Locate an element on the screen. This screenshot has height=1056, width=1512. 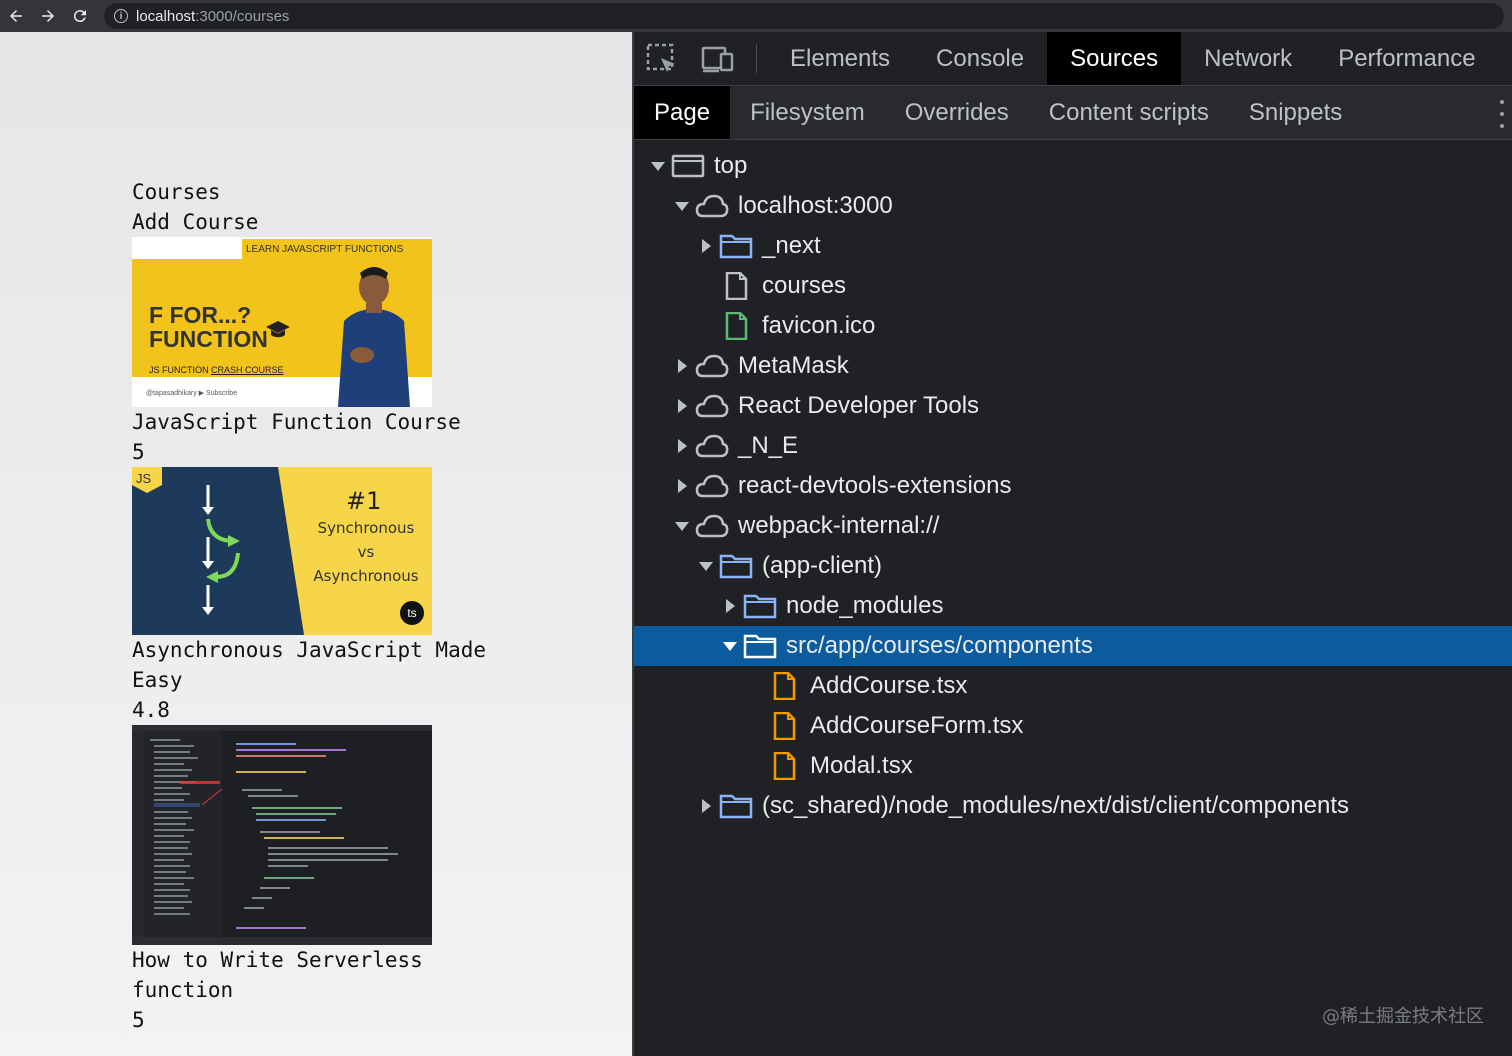
subtab-page: Page is located at coordinates (682, 112).